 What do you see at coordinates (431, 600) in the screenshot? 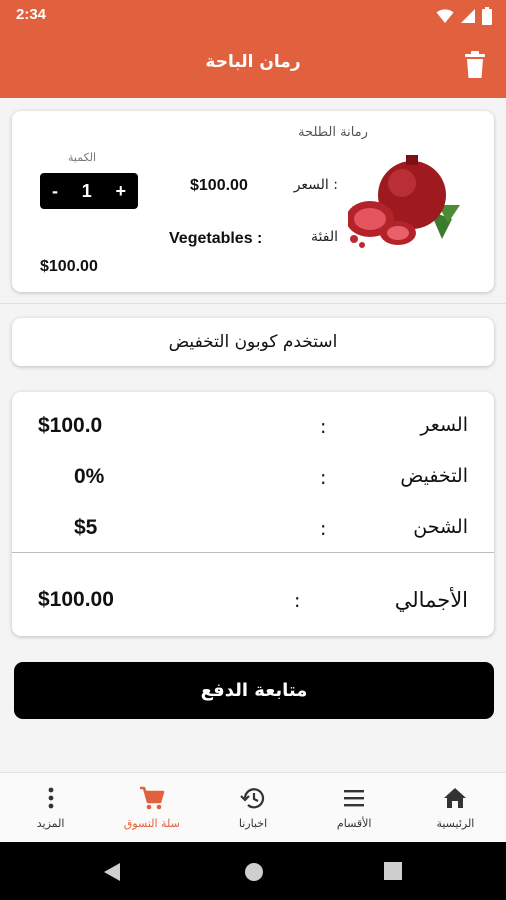
I see `total-label: الأجمالي` at bounding box center [431, 600].